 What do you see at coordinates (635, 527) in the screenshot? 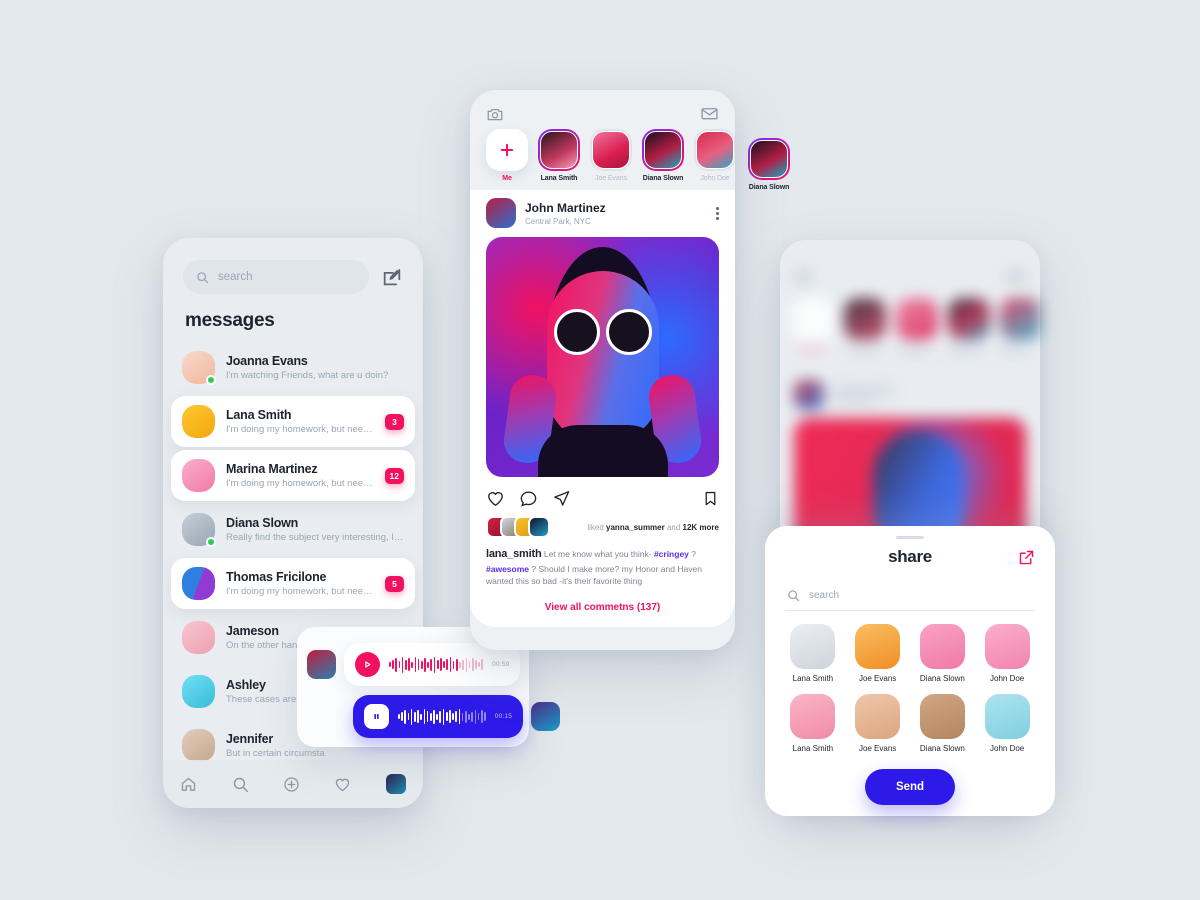
I see `liked-username: yanna_summer` at bounding box center [635, 527].